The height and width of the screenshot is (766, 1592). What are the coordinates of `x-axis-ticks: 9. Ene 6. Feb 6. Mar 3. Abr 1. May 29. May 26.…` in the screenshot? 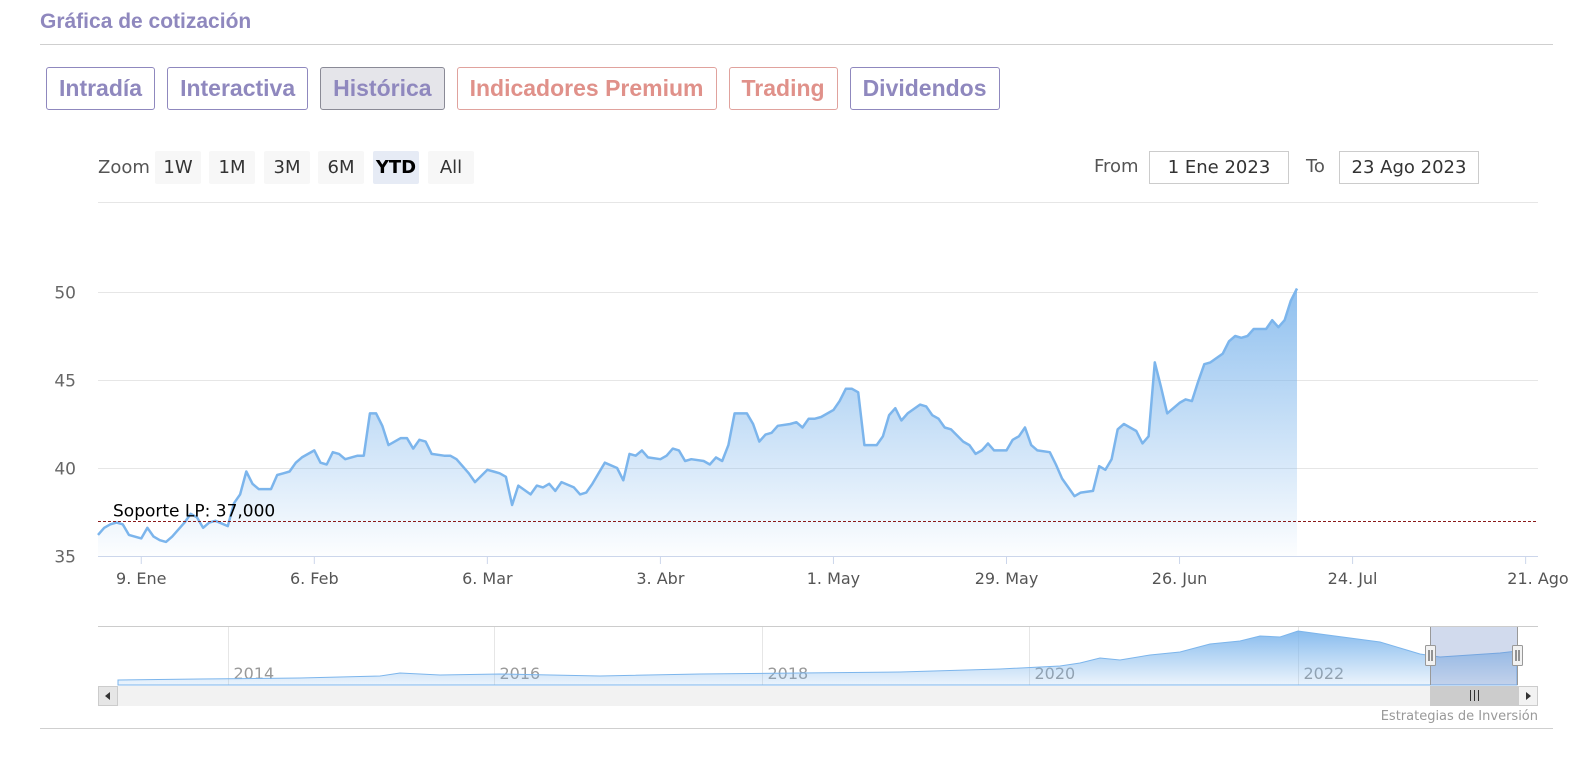 It's located at (842, 572).